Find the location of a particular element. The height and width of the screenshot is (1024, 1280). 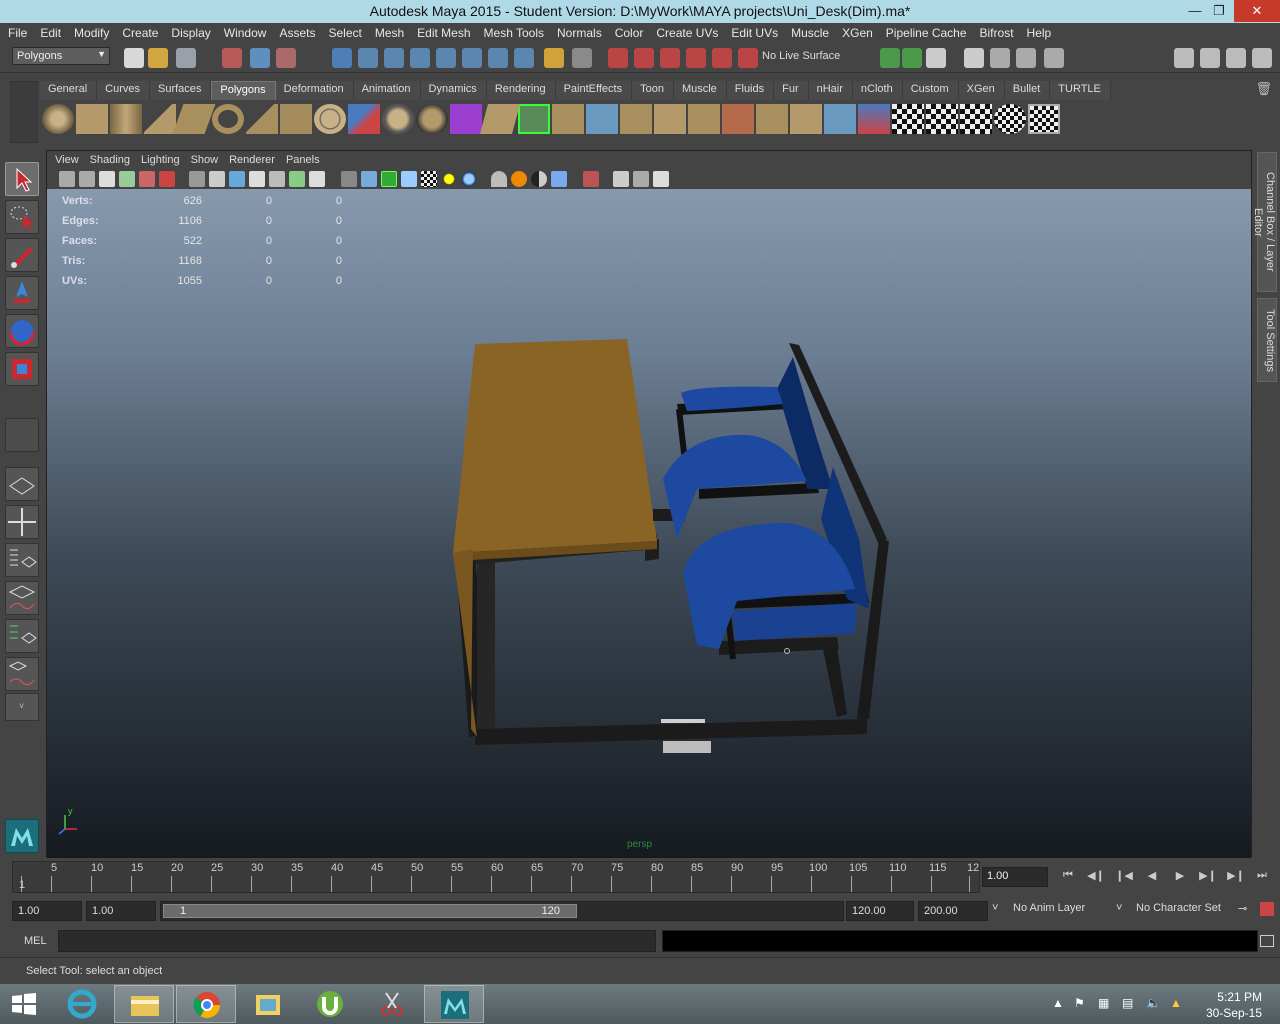

tab-dynamics: Dynamics is located at coordinates (453, 90).